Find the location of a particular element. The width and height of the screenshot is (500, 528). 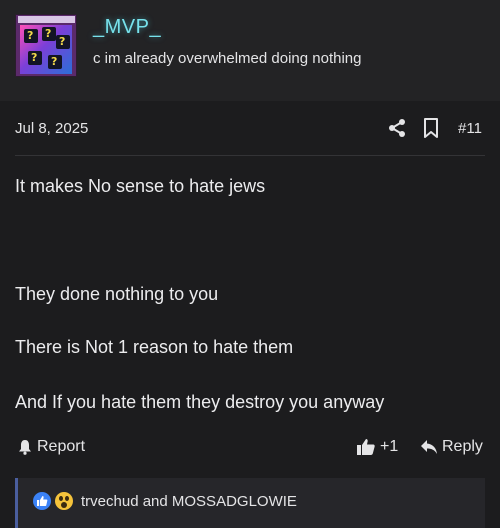

report-button: Report is located at coordinates (51, 447).